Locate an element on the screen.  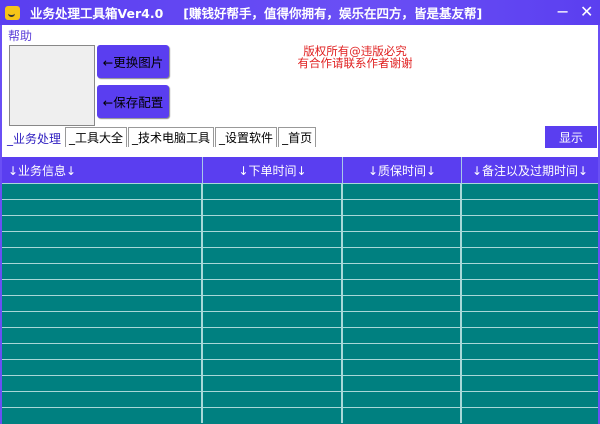
column-header-notes-expiry: ↓备注以及过期时间↓ is located at coordinates (530, 170).